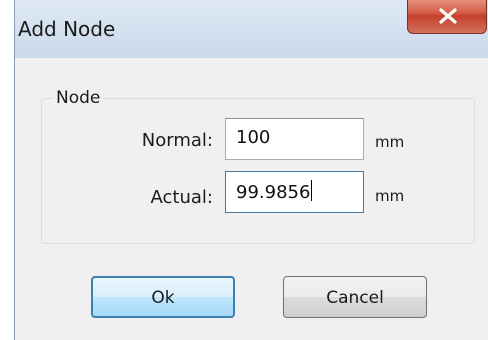  I want to click on close-button, so click(447, 17).